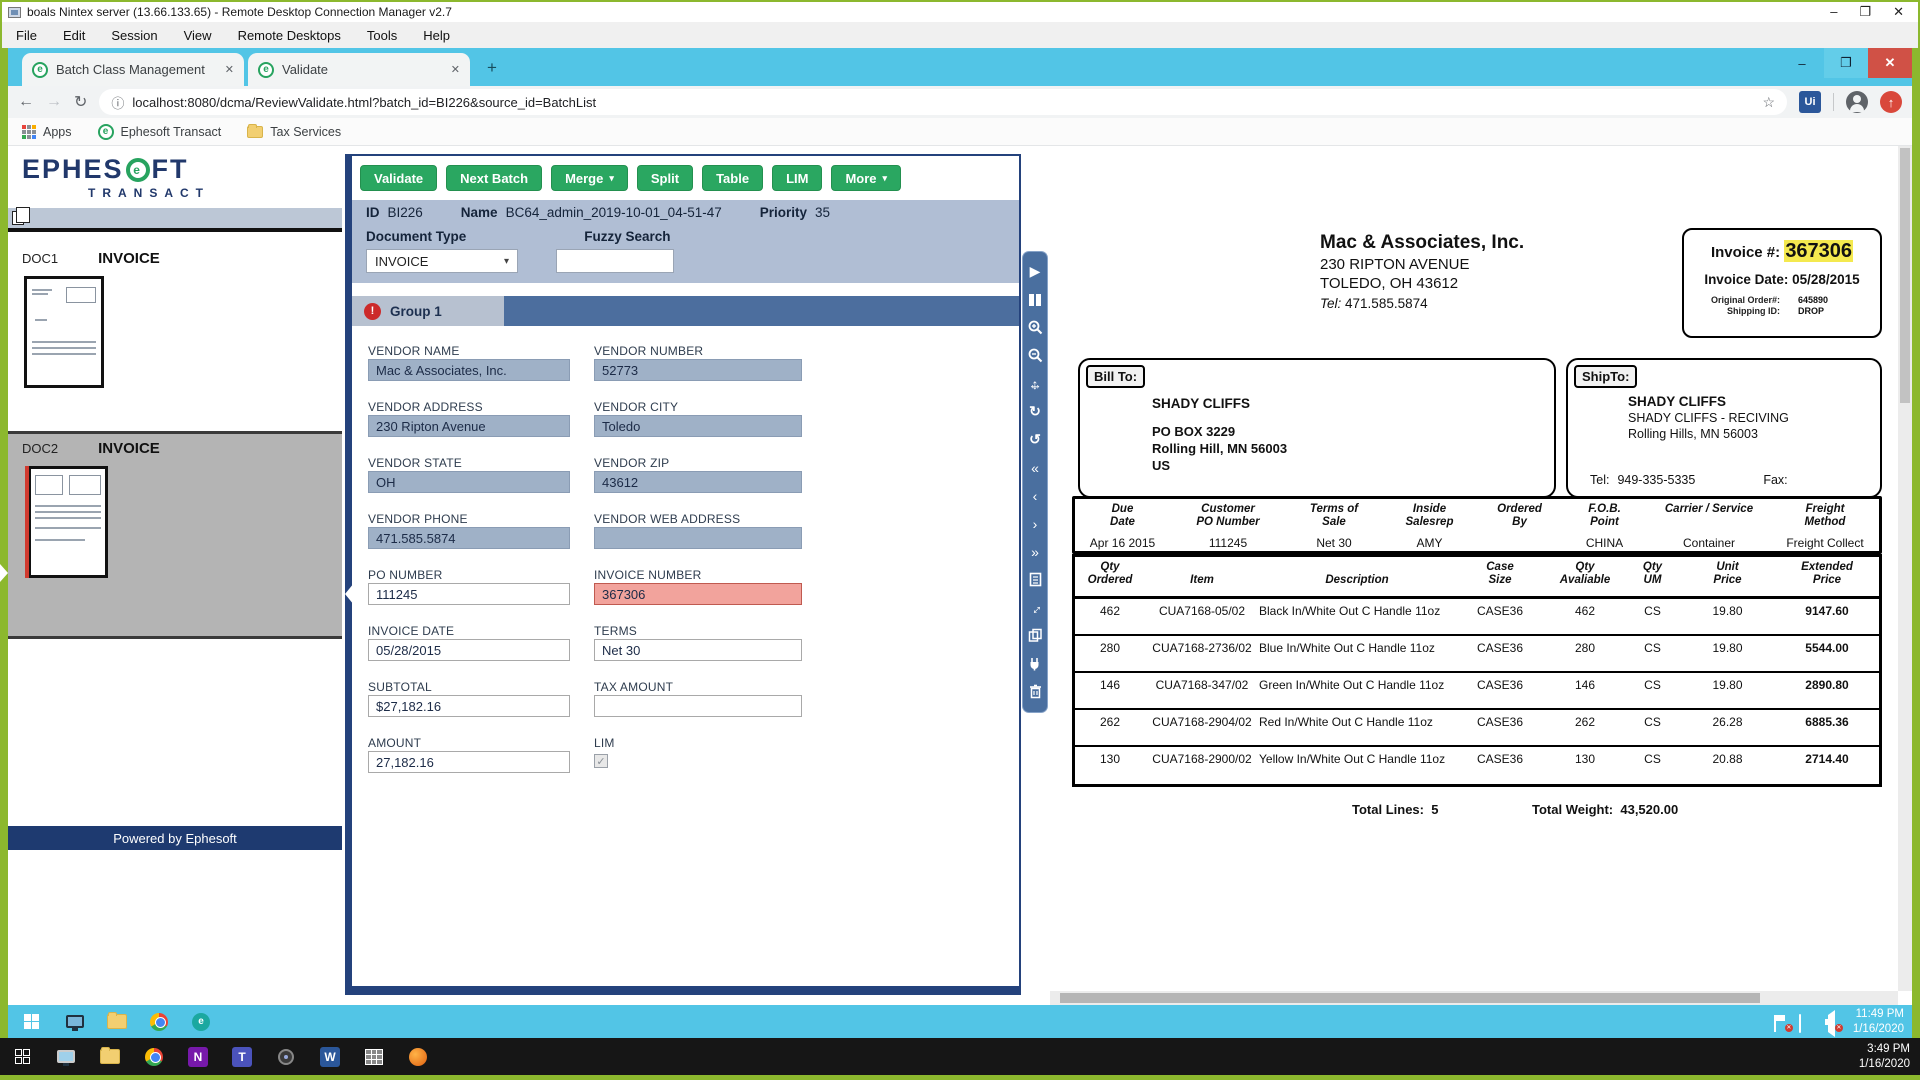 This screenshot has height=1080, width=1920. Describe the element at coordinates (110, 1056) in the screenshot. I see `host-file-explorer-icon` at that location.